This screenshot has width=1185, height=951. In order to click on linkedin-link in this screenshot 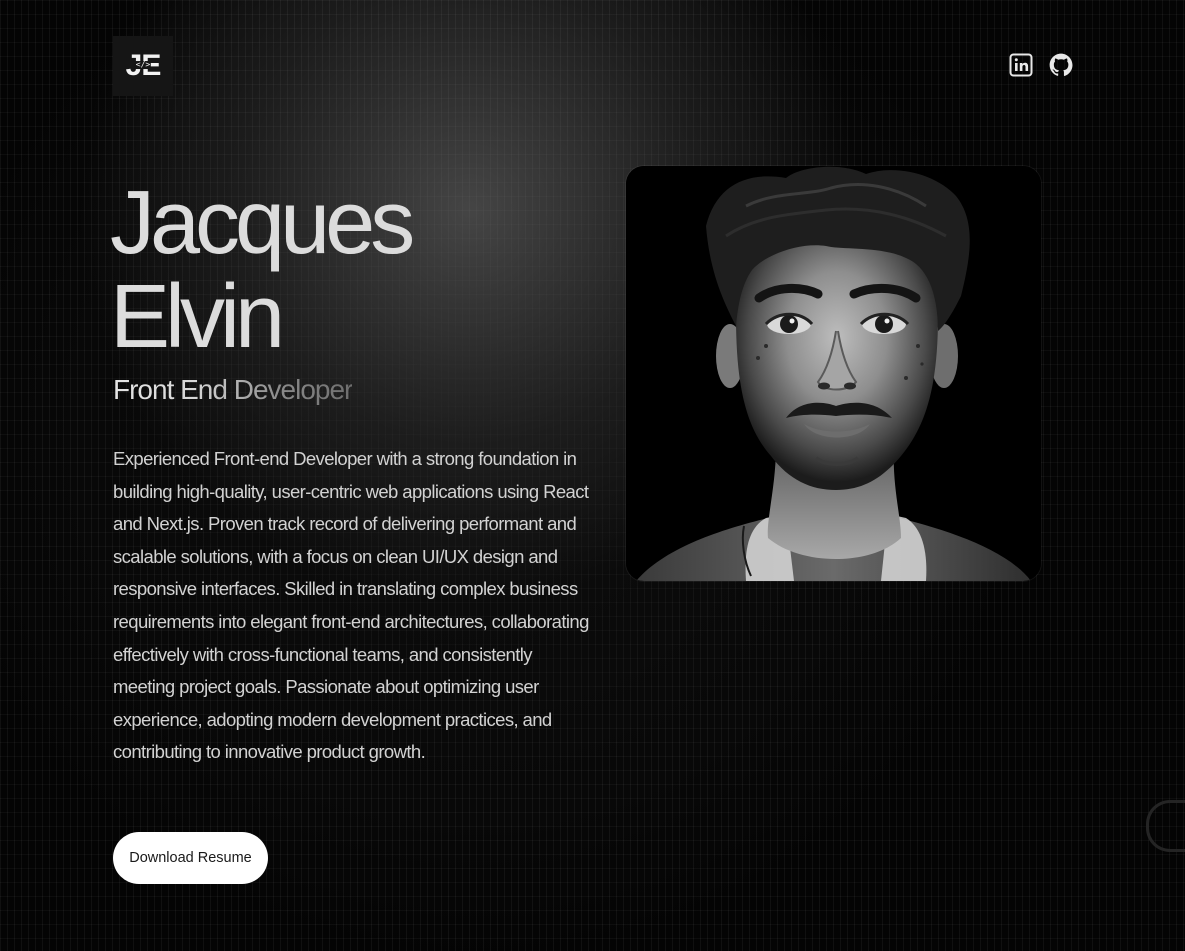, I will do `click(1021, 65)`.